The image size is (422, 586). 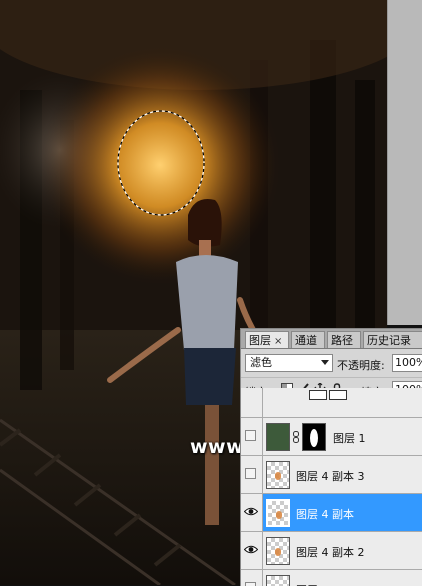 What do you see at coordinates (331, 578) in the screenshot?
I see `layer-row-5: 图层` at bounding box center [331, 578].